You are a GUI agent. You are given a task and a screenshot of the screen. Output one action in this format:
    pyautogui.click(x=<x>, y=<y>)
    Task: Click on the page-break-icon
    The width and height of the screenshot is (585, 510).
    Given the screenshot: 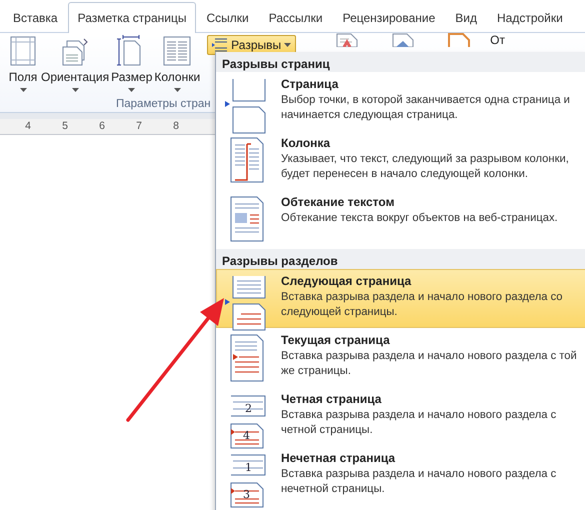 What is the action you would take?
    pyautogui.click(x=245, y=106)
    